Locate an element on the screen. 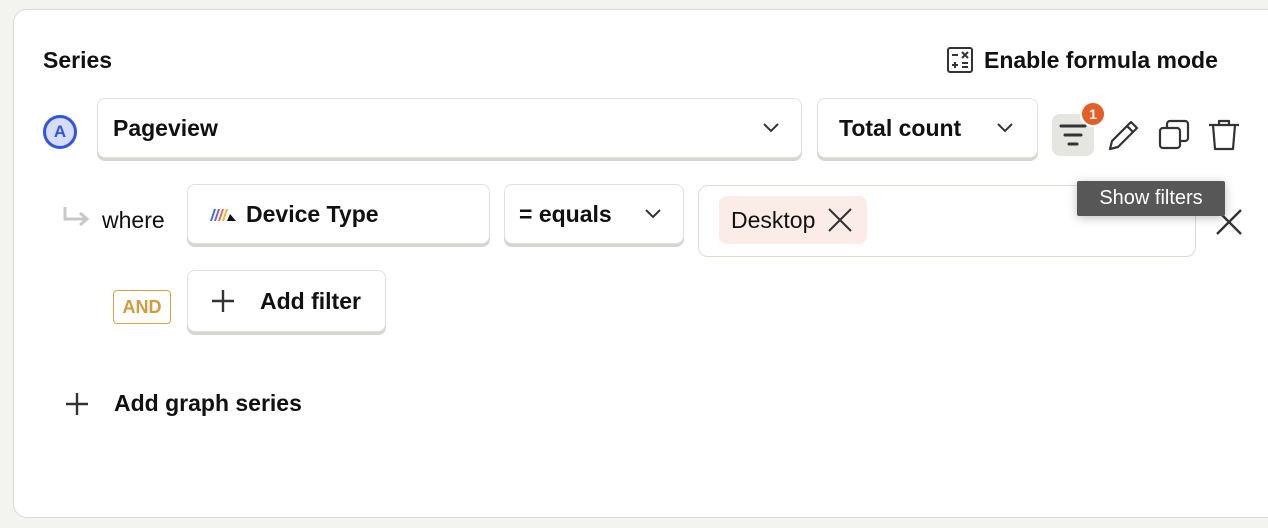 The width and height of the screenshot is (1268, 528). where-label: where is located at coordinates (133, 220).